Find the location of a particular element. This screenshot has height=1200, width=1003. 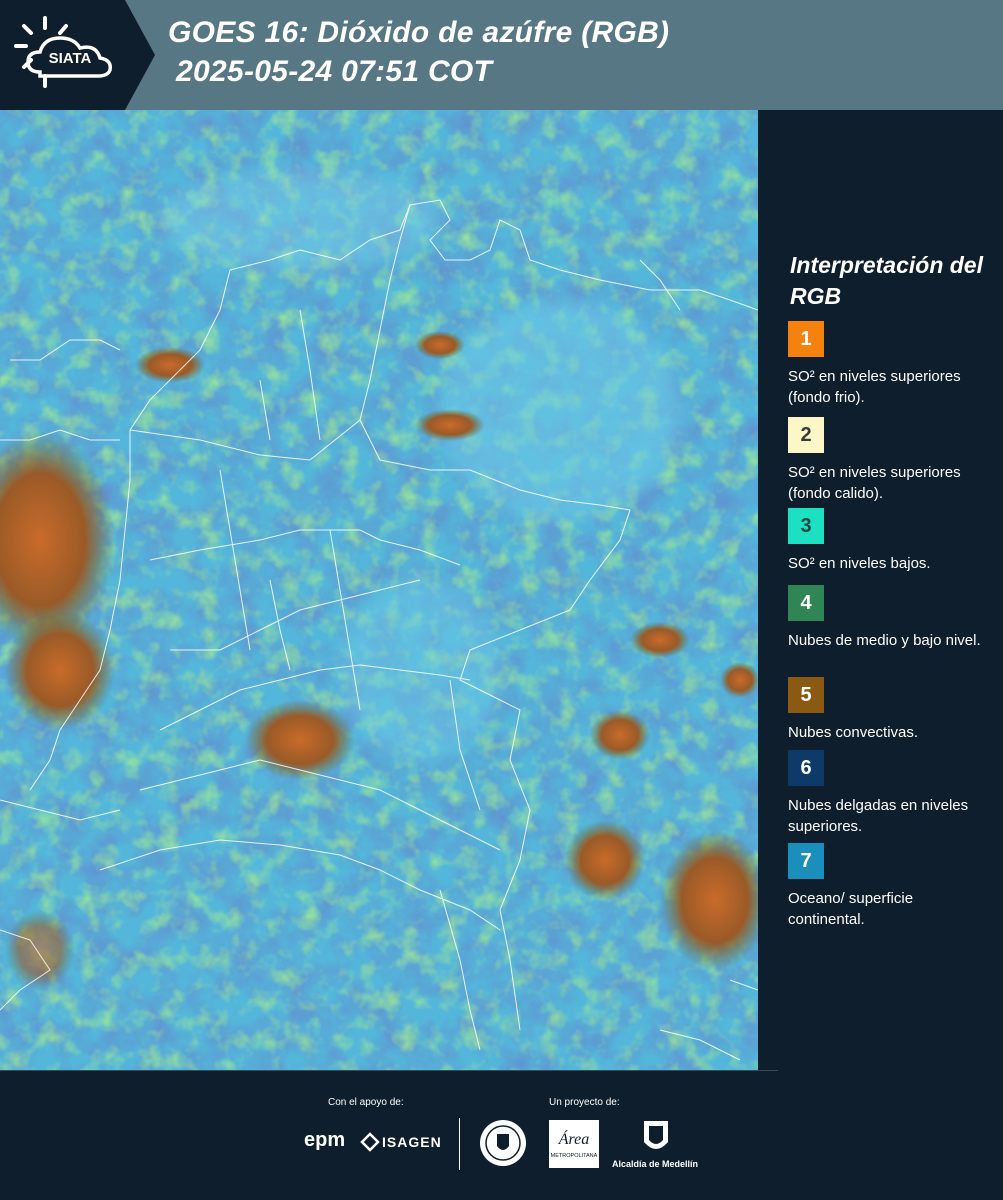

legend-label-7: Oceano/ superficie continental. is located at coordinates (851, 909).